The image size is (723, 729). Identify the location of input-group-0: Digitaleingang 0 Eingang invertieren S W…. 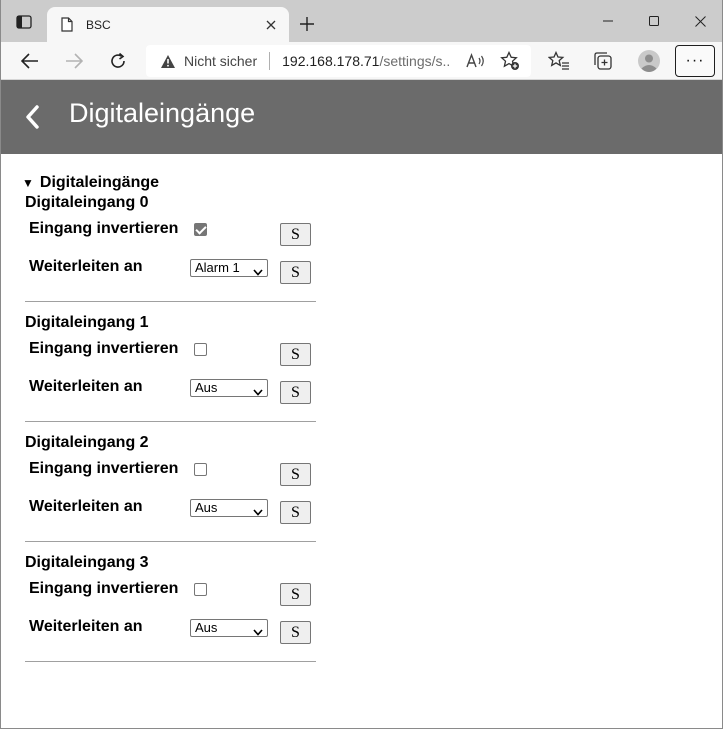
(170, 254).